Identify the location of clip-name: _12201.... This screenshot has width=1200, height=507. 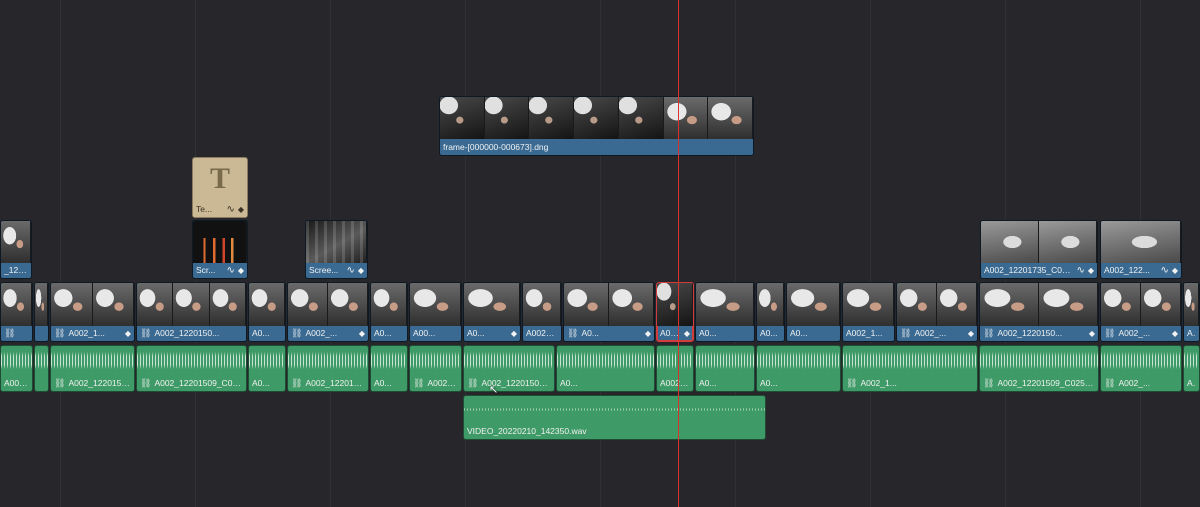
(16, 270).